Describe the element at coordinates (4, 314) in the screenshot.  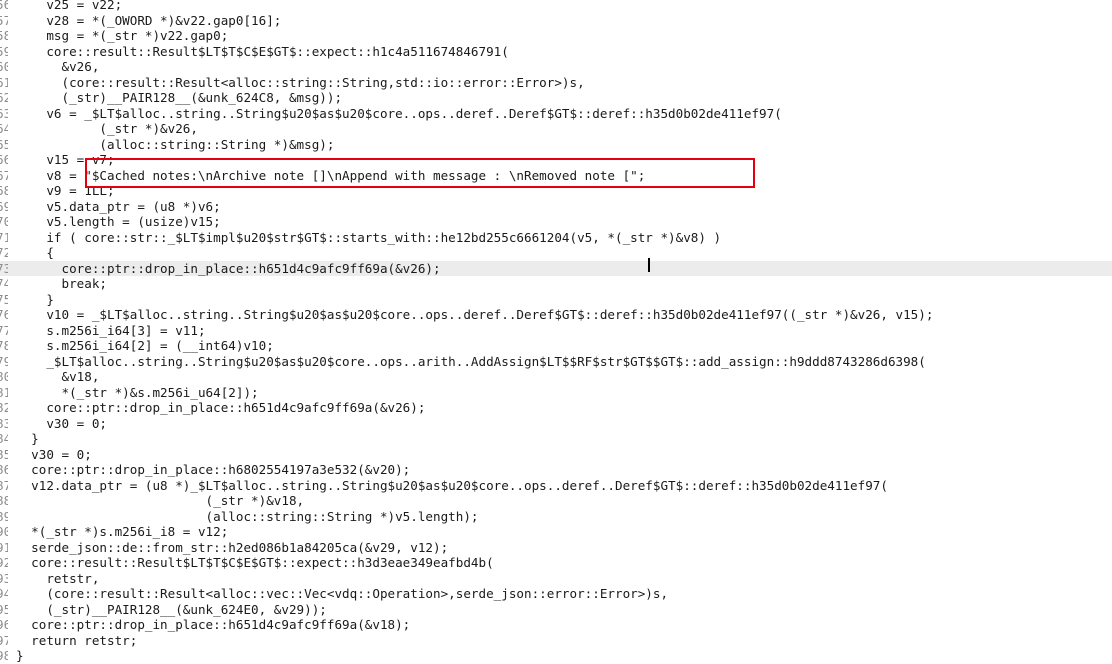
I see `line-number: 76` at that location.